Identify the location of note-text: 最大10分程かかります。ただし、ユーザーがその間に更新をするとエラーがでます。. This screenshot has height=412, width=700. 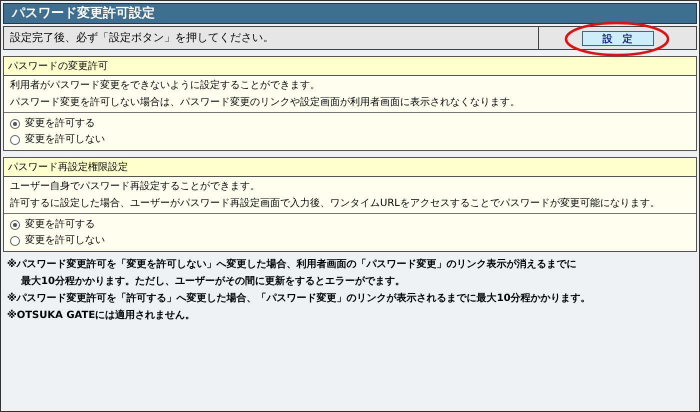
(213, 281).